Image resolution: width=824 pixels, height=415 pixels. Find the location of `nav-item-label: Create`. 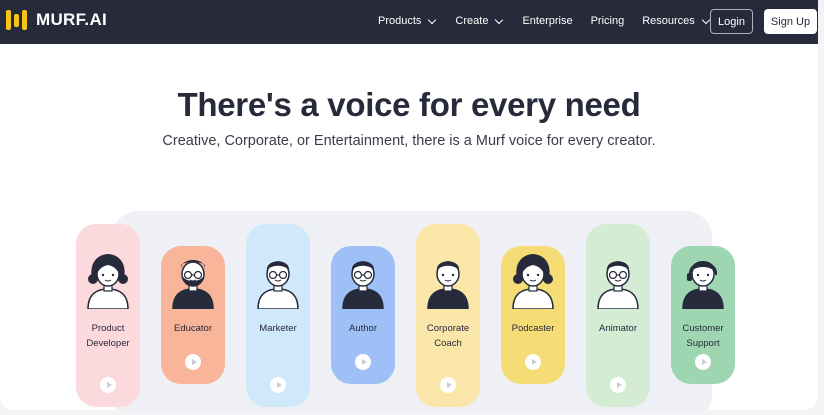

nav-item-label: Create is located at coordinates (472, 21).